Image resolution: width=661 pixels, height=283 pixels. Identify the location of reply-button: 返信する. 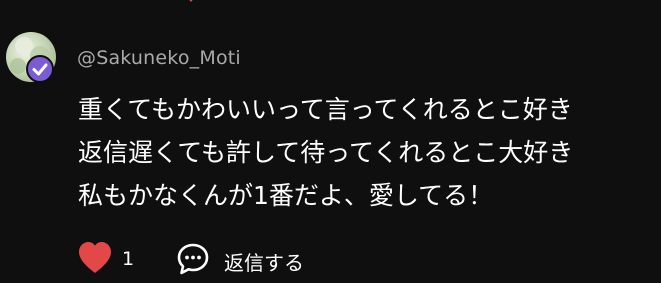
(251, 259).